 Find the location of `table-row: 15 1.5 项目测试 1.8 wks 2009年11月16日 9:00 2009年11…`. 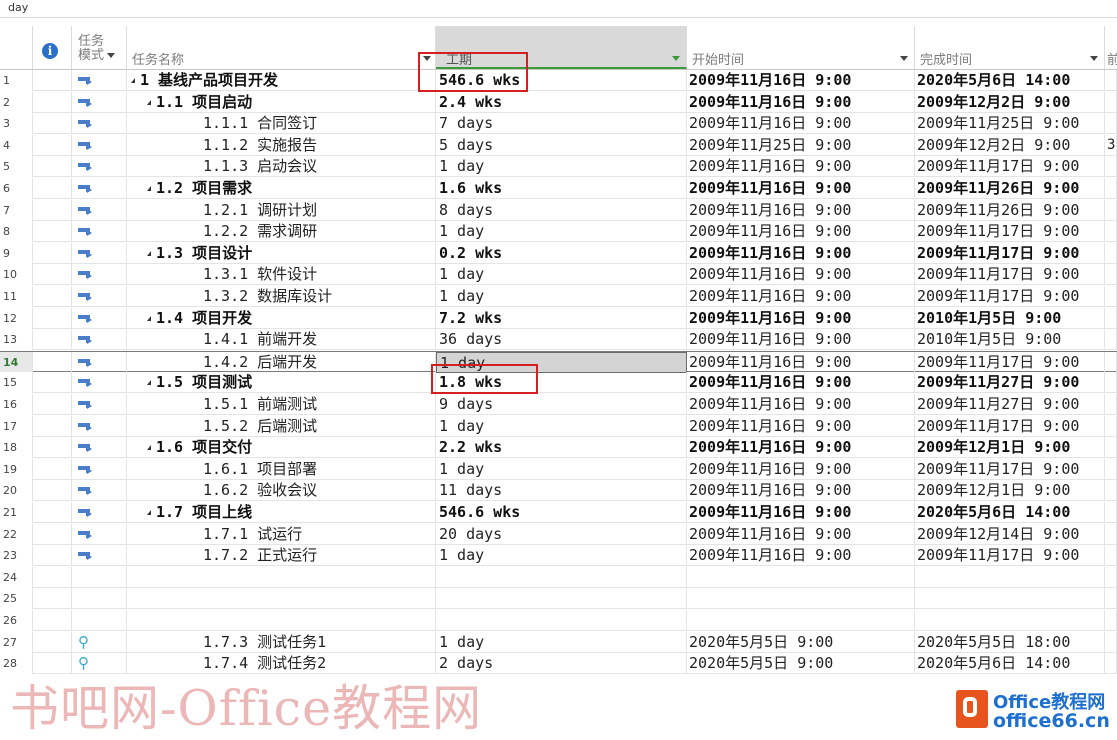

table-row: 15 1.5 项目测试 1.8 wks 2009年11月16日 9:00 2009年11… is located at coordinates (558, 383).